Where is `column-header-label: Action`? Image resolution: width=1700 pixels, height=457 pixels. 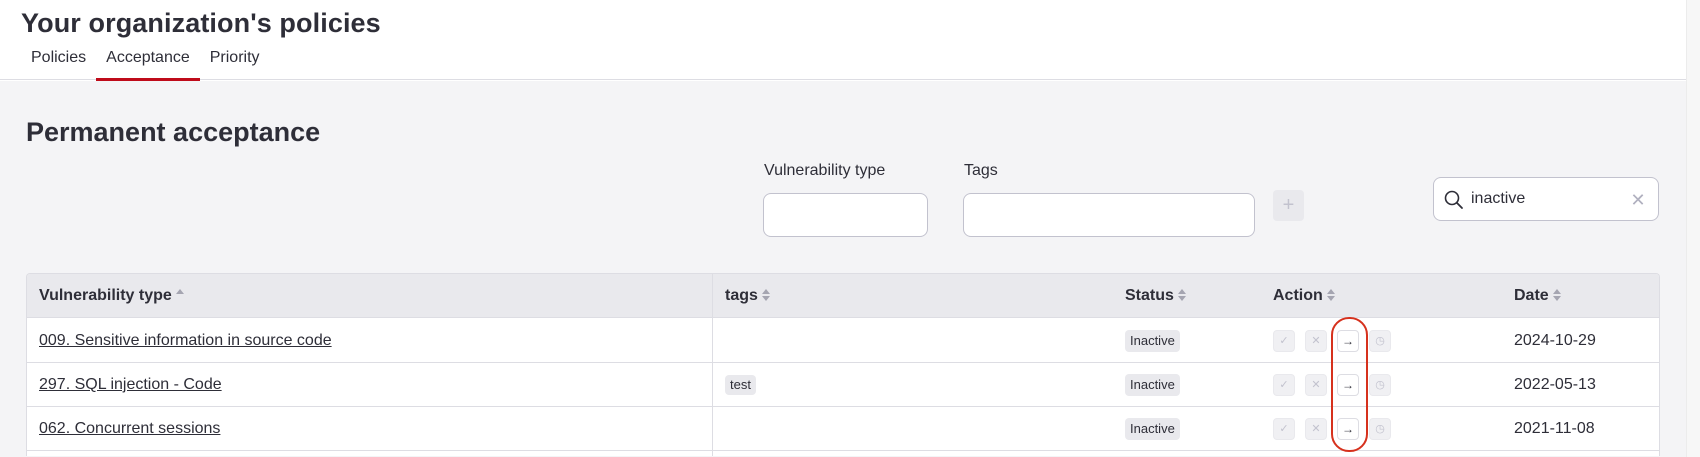 column-header-label: Action is located at coordinates (1298, 295).